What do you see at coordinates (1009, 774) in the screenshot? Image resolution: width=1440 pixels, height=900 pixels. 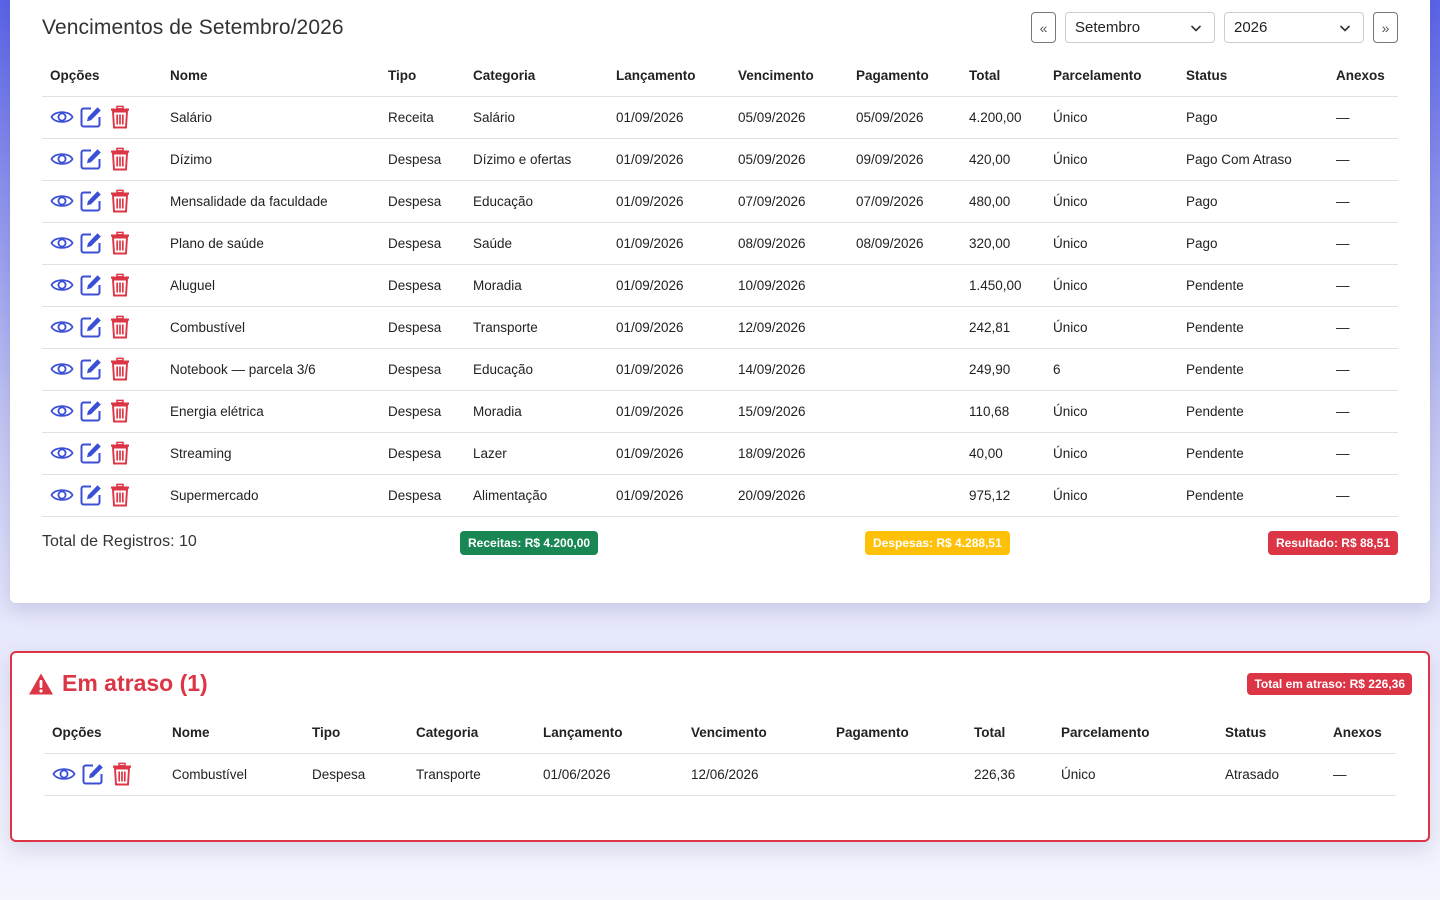 I see `cell-total: 226,36` at bounding box center [1009, 774].